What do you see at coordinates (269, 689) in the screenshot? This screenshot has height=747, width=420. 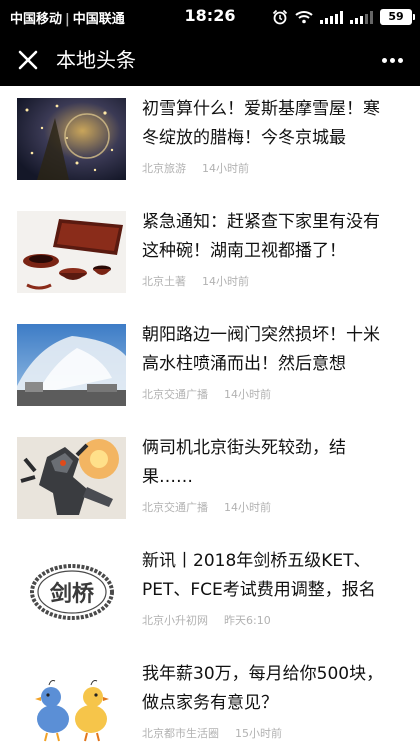 I see `news-title: 我年薪30万，每月给你500块，做点家务有意见？` at bounding box center [269, 689].